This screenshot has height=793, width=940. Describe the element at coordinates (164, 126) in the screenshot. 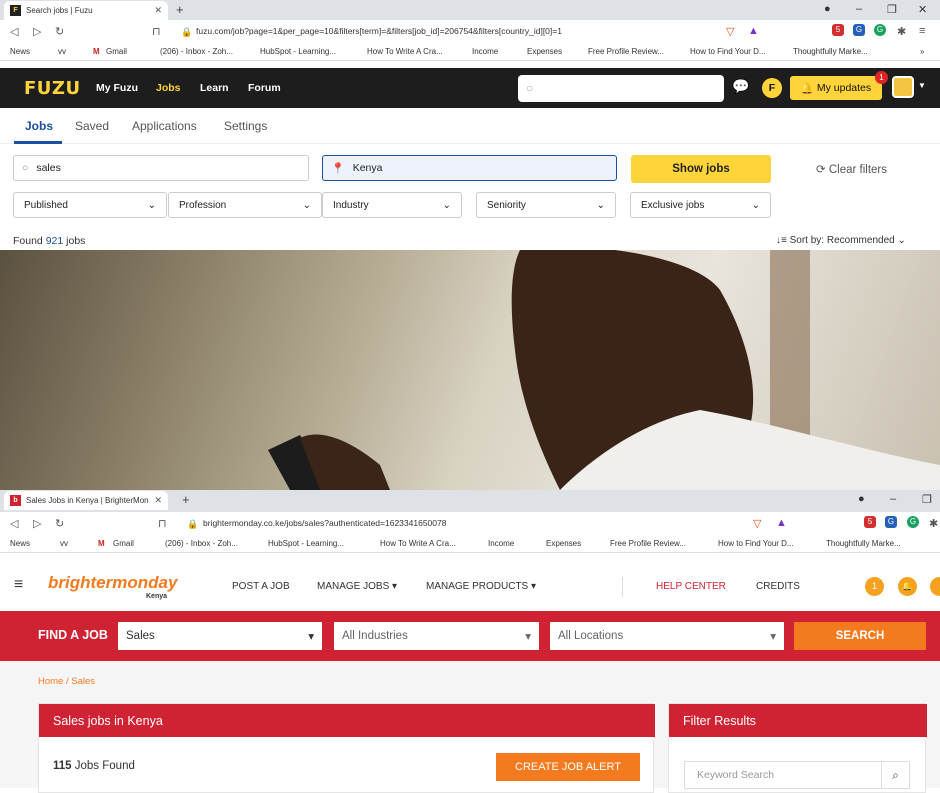

I see `tab-applications: Applications` at that location.